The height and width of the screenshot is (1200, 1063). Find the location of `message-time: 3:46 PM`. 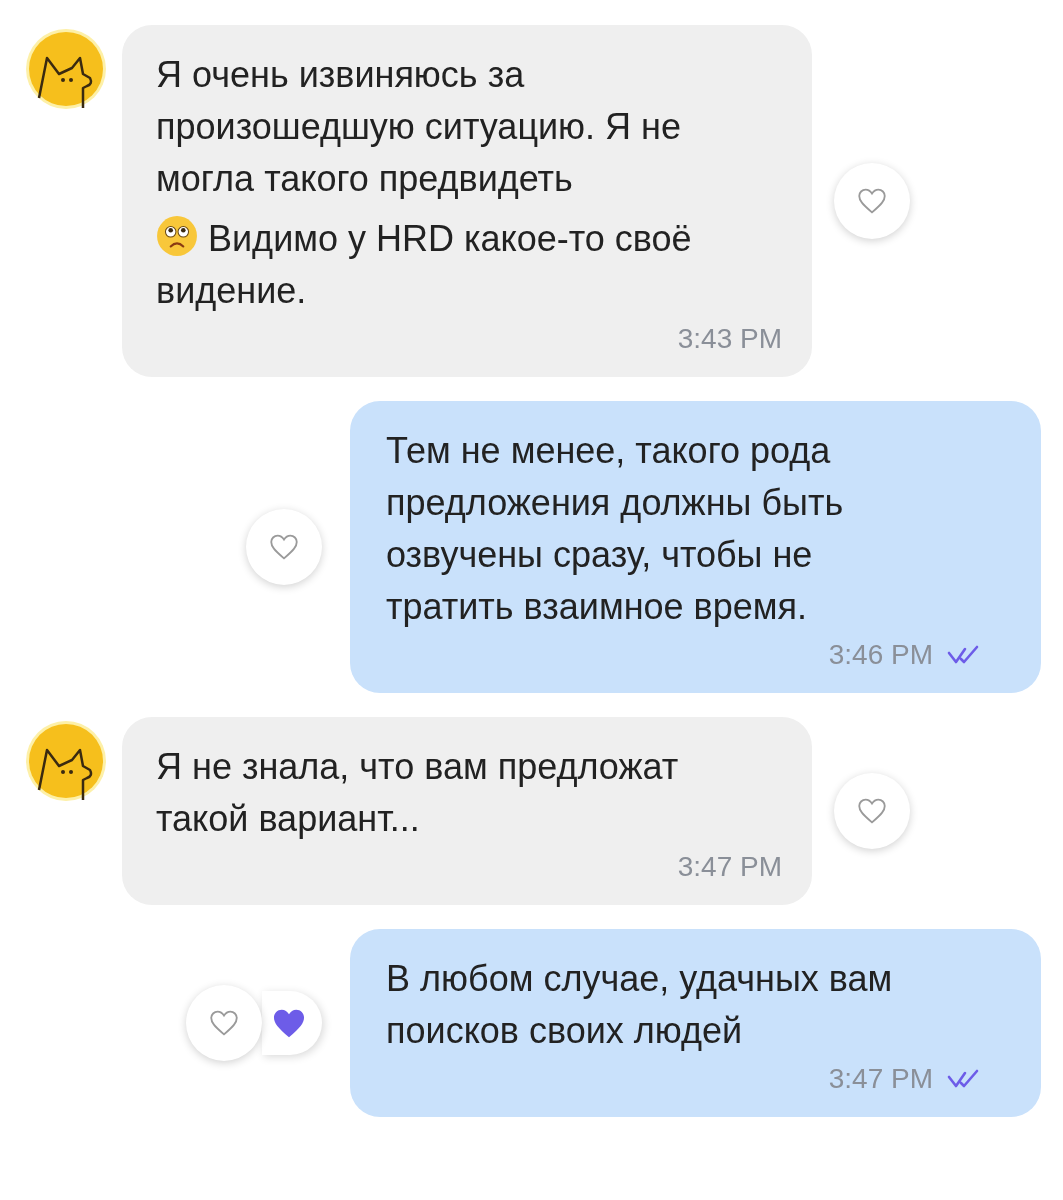

message-time: 3:46 PM is located at coordinates (880, 655).